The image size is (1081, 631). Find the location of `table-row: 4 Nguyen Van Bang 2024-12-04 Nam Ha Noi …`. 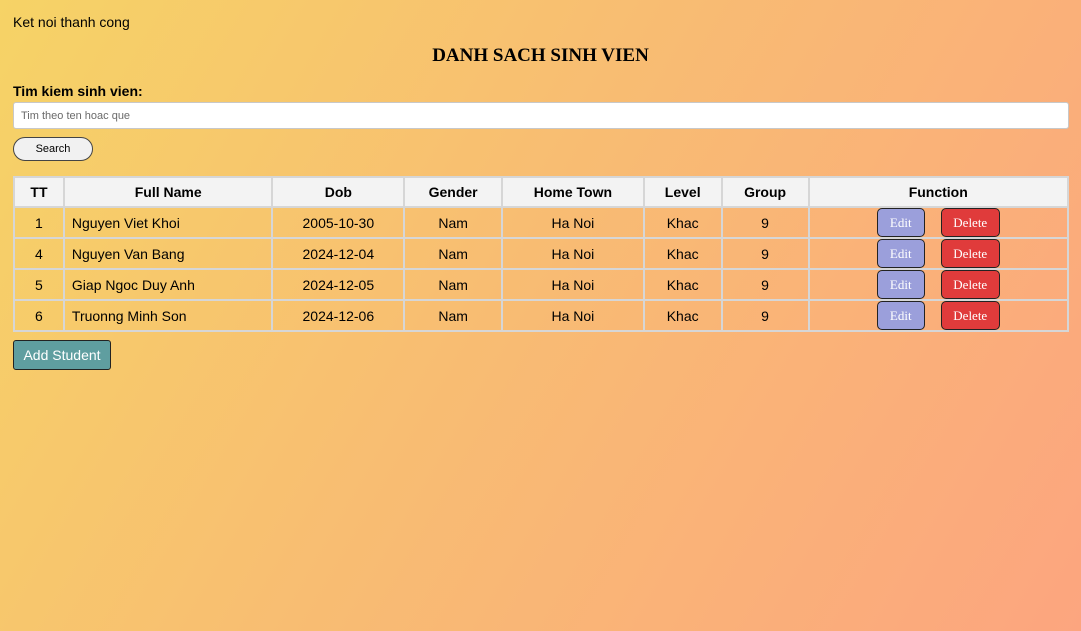

table-row: 4 Nguyen Van Bang 2024-12-04 Nam Ha Noi … is located at coordinates (541, 253).